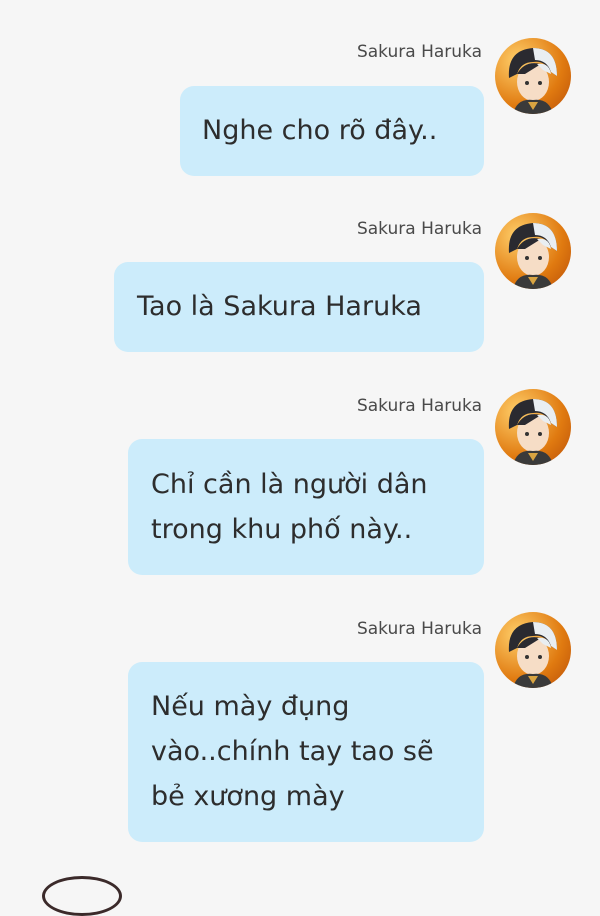 The height and width of the screenshot is (916, 600). I want to click on message-text-line: vào..chính tay tao sẽ, so click(292, 751).